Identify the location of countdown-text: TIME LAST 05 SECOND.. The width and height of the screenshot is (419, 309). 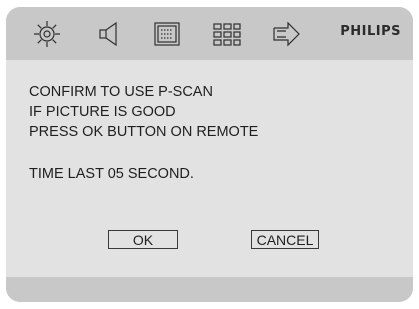
(111, 174).